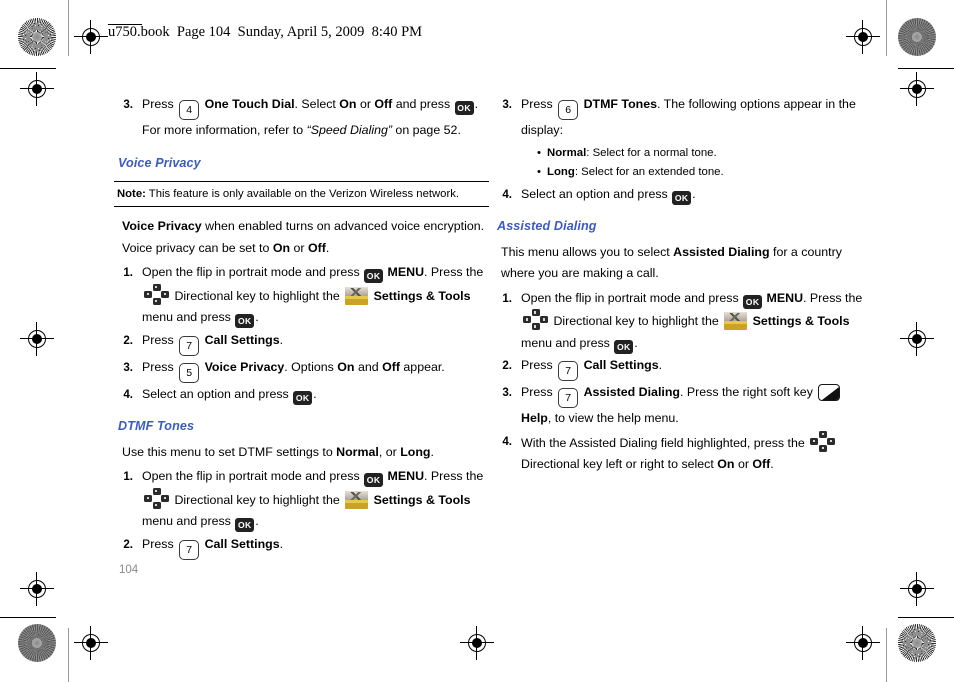 The image size is (954, 682). I want to click on step-text: Press 7 Call Settings., so click(315, 343).